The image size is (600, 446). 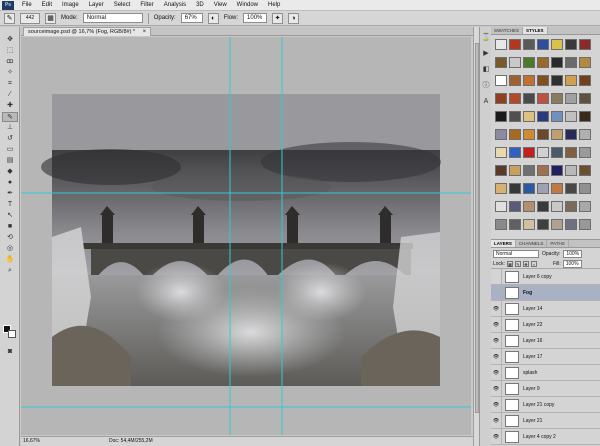 I want to click on character-panel-icon: A, so click(x=486, y=102).